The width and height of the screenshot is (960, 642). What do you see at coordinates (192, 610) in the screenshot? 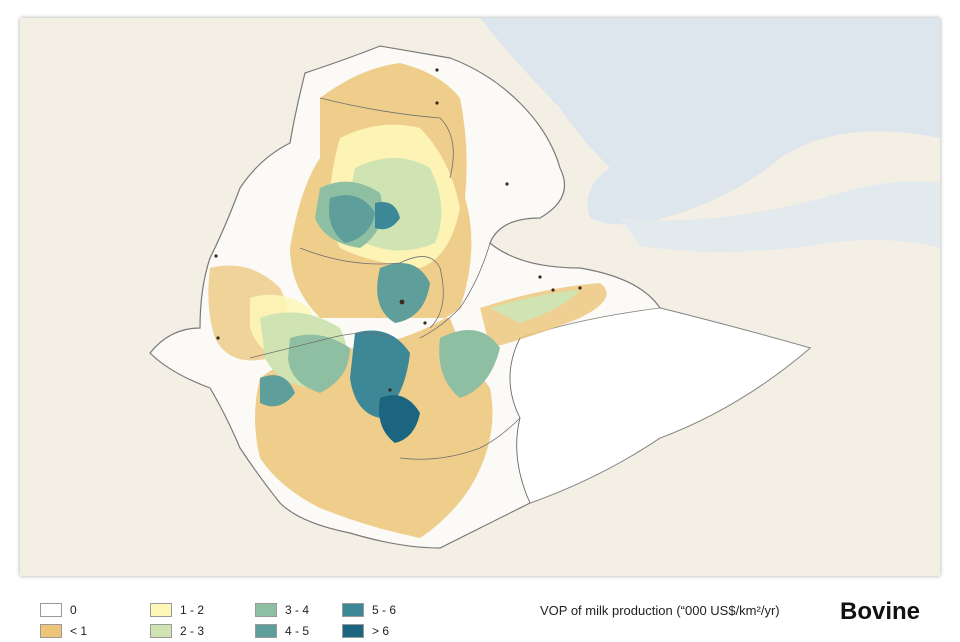
I see `legend-label: 1 - 2` at bounding box center [192, 610].